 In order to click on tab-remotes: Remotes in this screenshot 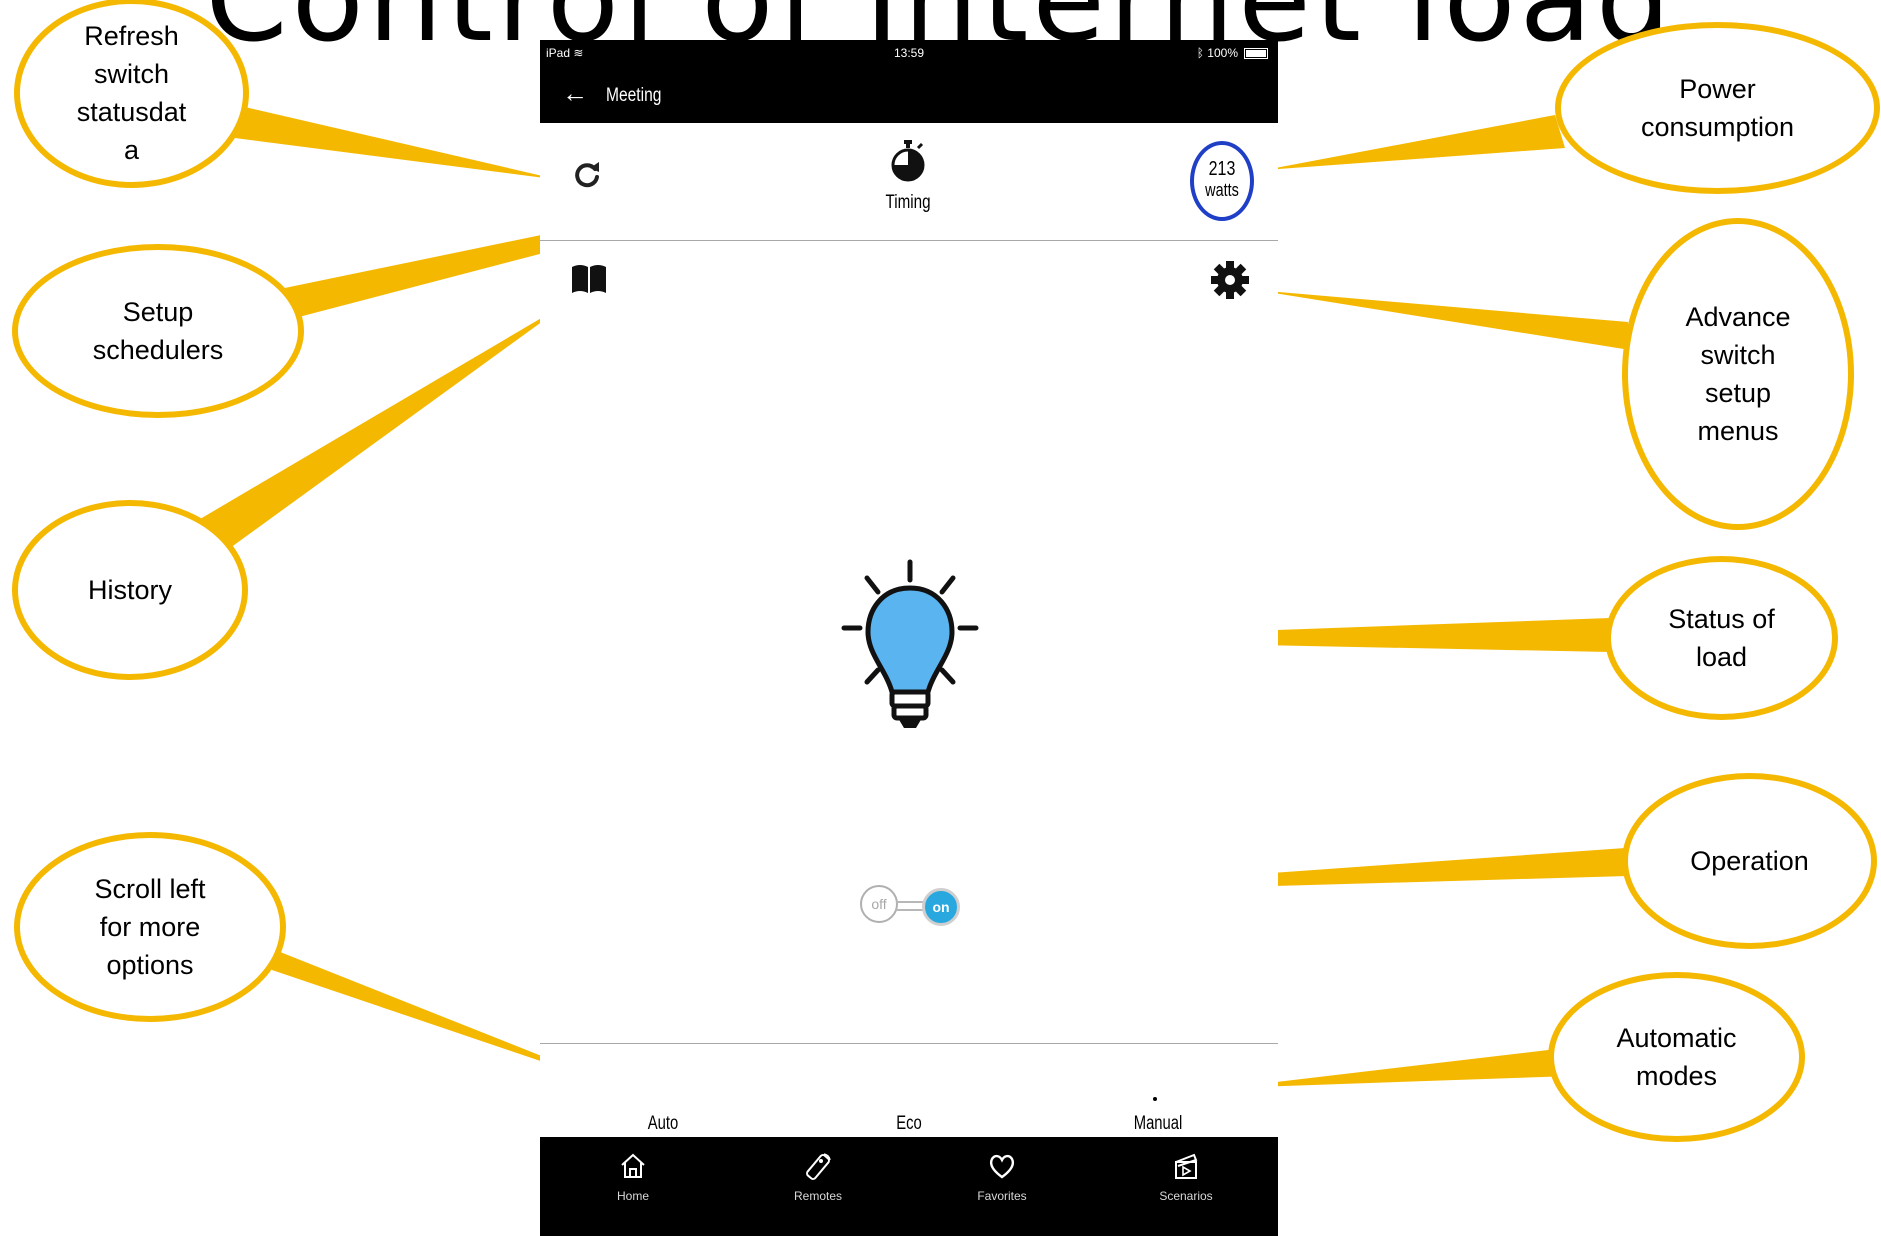, I will do `click(818, 1177)`.